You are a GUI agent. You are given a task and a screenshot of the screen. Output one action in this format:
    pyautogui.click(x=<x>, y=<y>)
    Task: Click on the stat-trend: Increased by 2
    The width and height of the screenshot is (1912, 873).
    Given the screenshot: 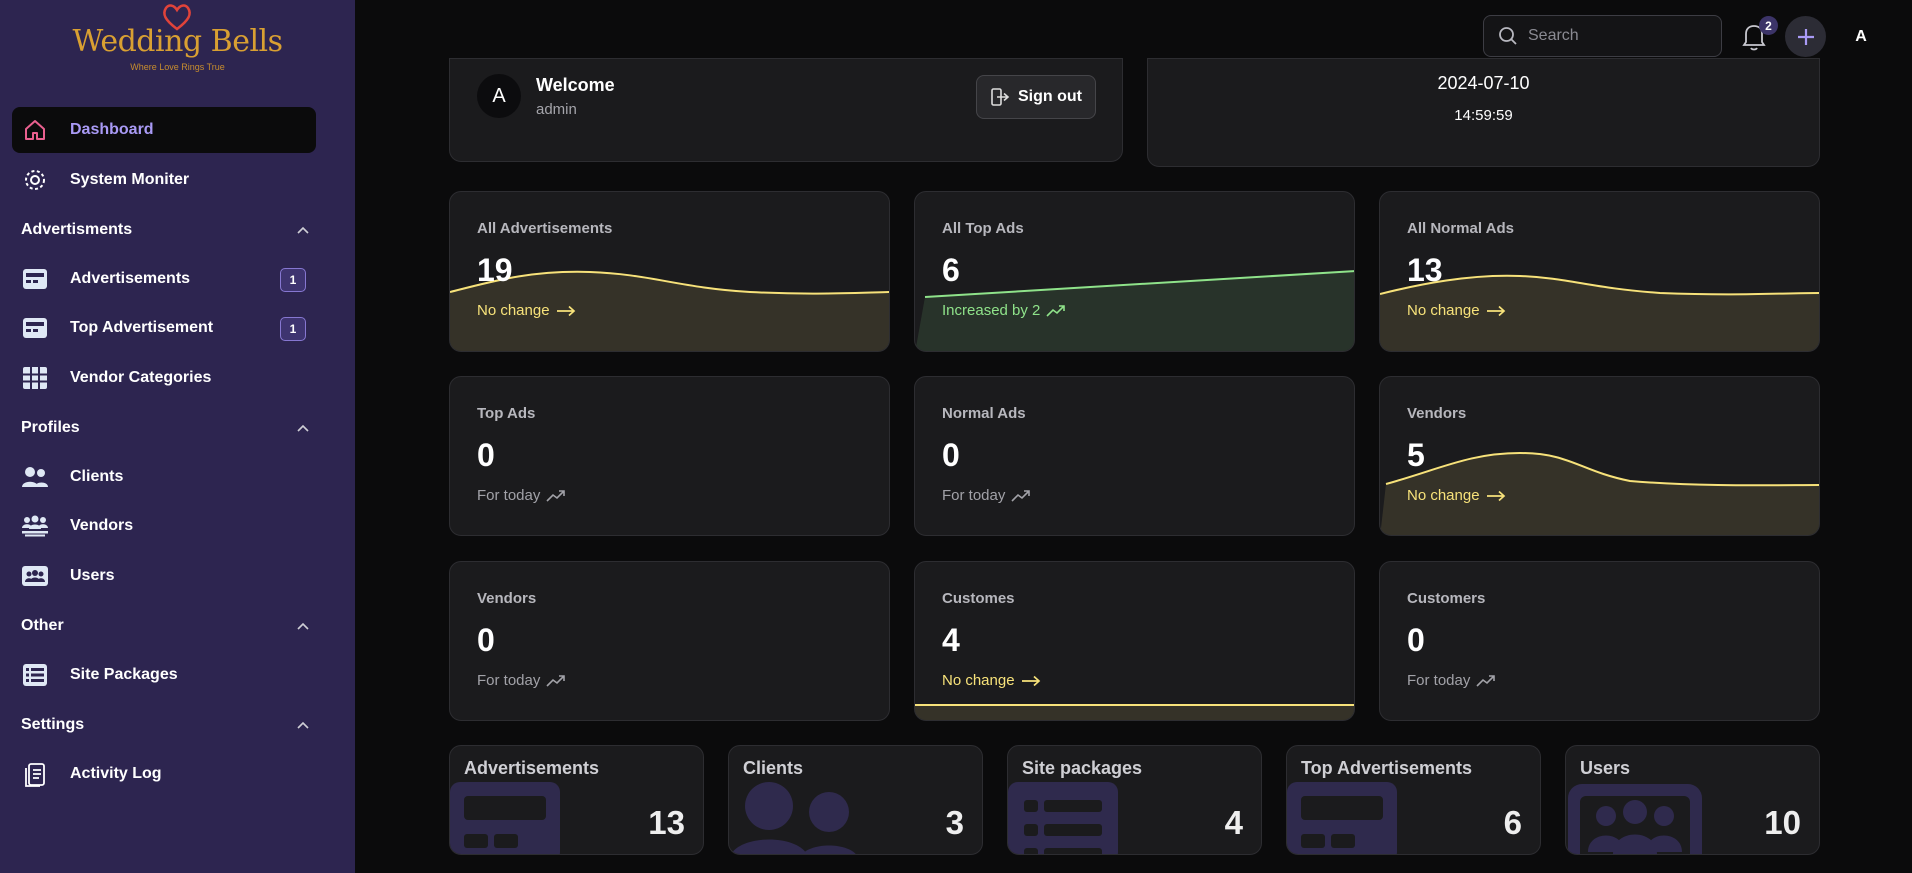 What is the action you would take?
    pyautogui.click(x=1004, y=310)
    